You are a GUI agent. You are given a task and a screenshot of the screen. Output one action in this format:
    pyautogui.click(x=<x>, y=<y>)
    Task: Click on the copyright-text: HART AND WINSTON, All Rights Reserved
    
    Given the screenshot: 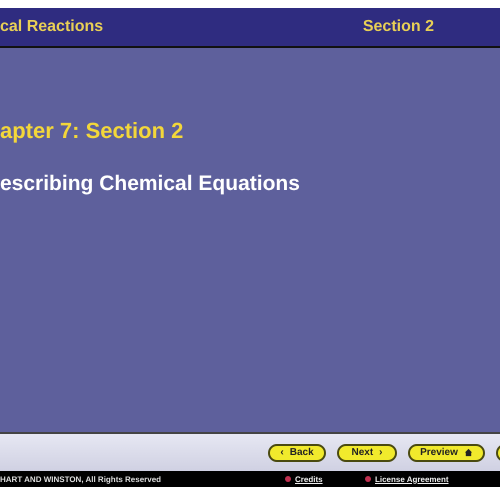 What is the action you would take?
    pyautogui.click(x=81, y=479)
    